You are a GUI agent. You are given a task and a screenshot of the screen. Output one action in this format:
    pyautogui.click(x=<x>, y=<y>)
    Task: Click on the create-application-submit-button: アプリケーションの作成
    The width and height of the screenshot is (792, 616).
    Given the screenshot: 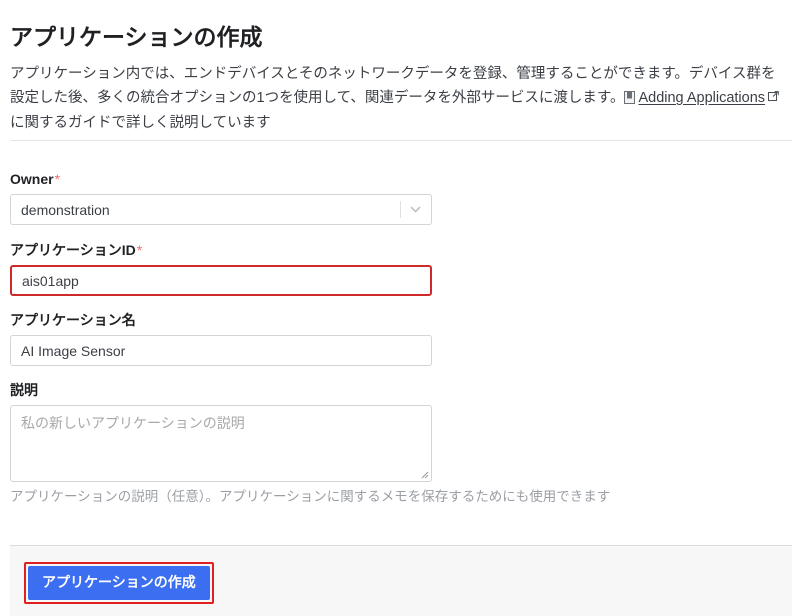 What is the action you would take?
    pyautogui.click(x=119, y=583)
    